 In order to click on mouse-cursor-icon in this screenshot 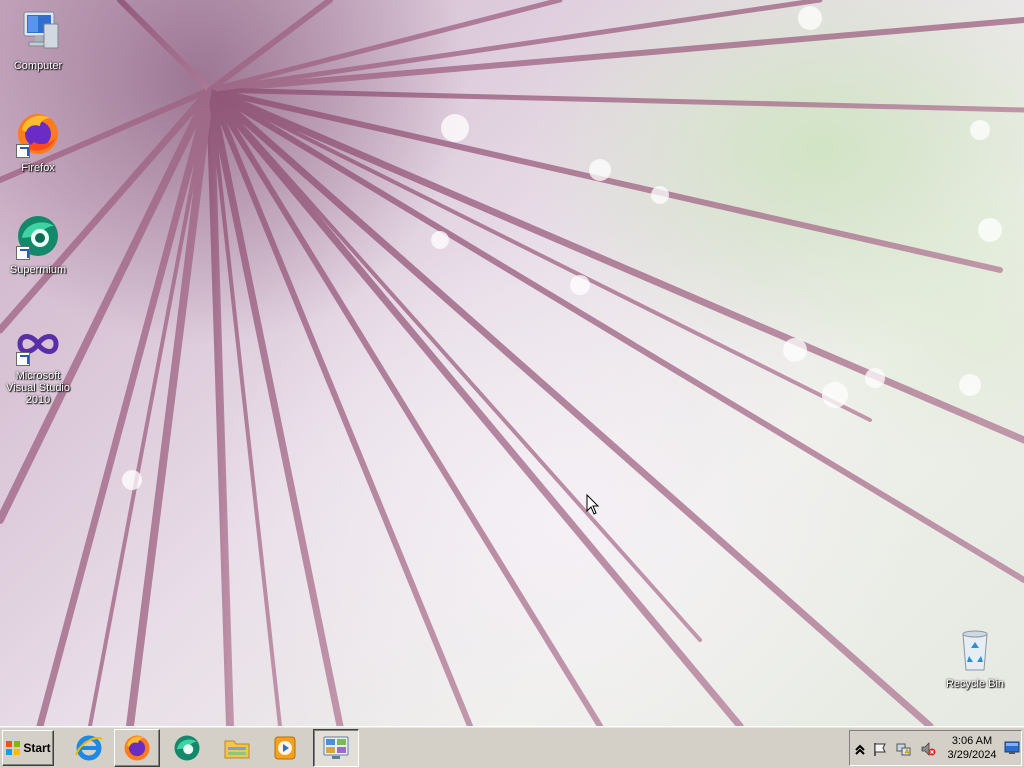, I will do `click(593, 504)`.